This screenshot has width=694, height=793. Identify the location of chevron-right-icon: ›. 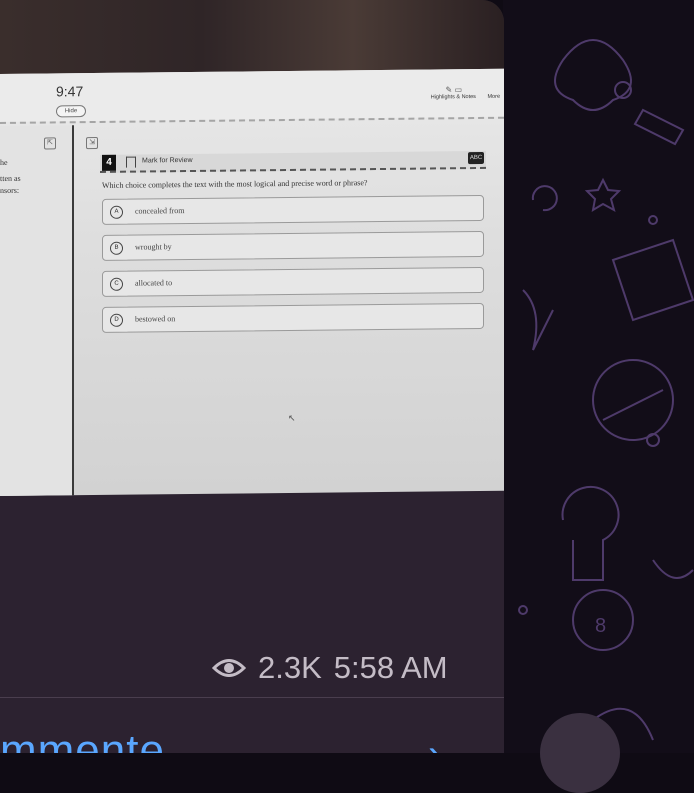
(434, 742).